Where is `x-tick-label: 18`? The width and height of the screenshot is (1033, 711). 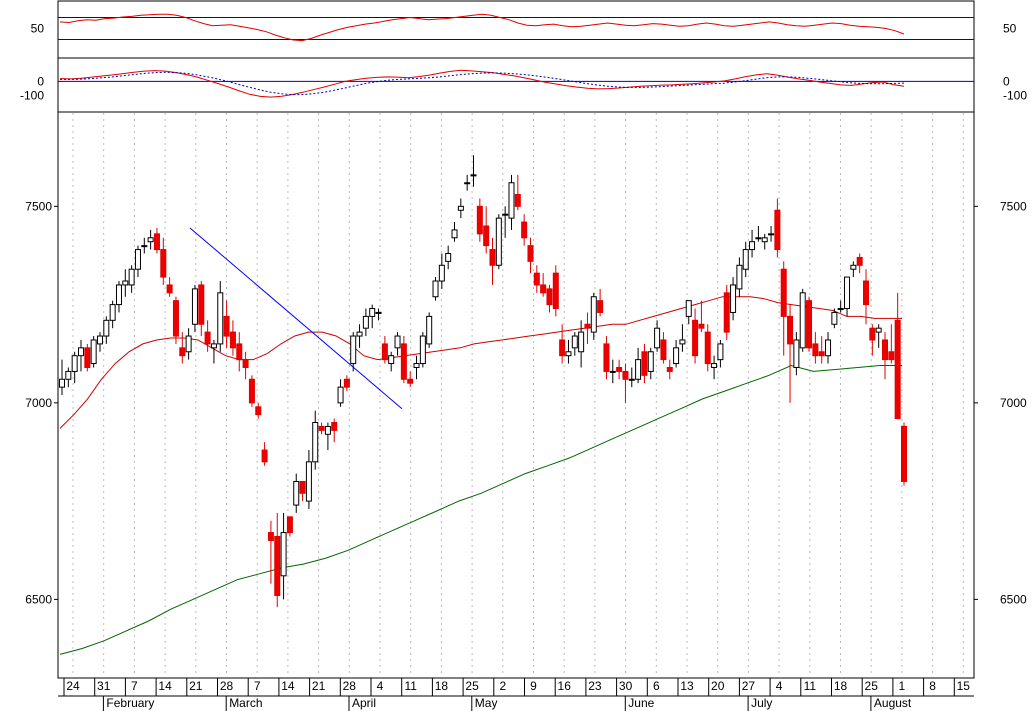 x-tick-label: 18 is located at coordinates (442, 686).